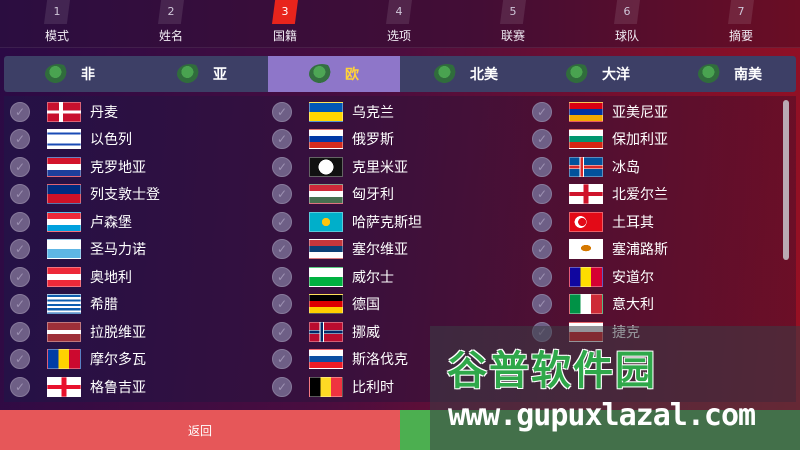 Image resolution: width=800 pixels, height=450 pixels. I want to click on step-label: 姓名, so click(170, 36).